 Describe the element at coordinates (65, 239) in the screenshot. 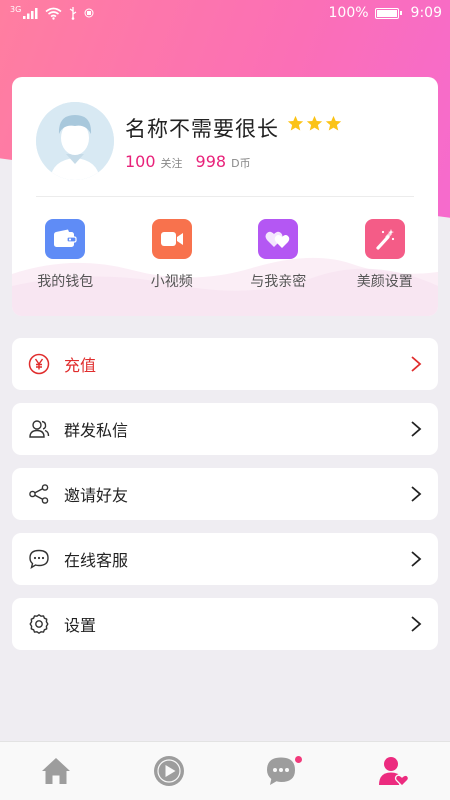

I see `wallet-icon` at that location.